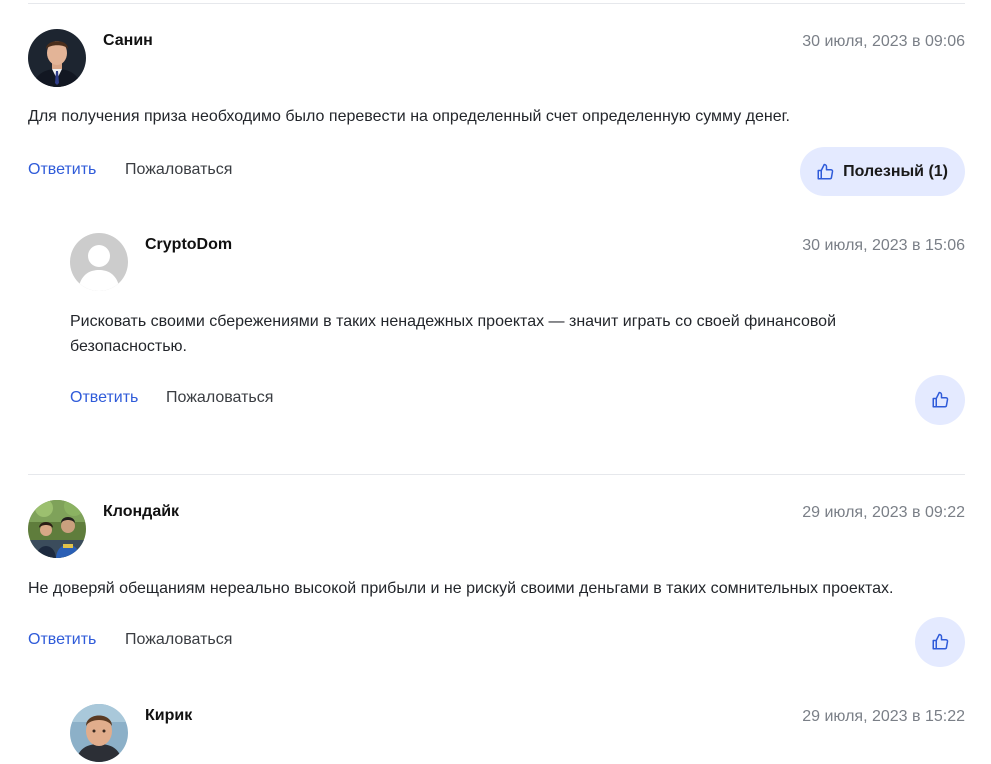 The width and height of the screenshot is (991, 764). I want to click on comment-header: Клондайк 29 июля, 2023 в 09:22, so click(496, 530).